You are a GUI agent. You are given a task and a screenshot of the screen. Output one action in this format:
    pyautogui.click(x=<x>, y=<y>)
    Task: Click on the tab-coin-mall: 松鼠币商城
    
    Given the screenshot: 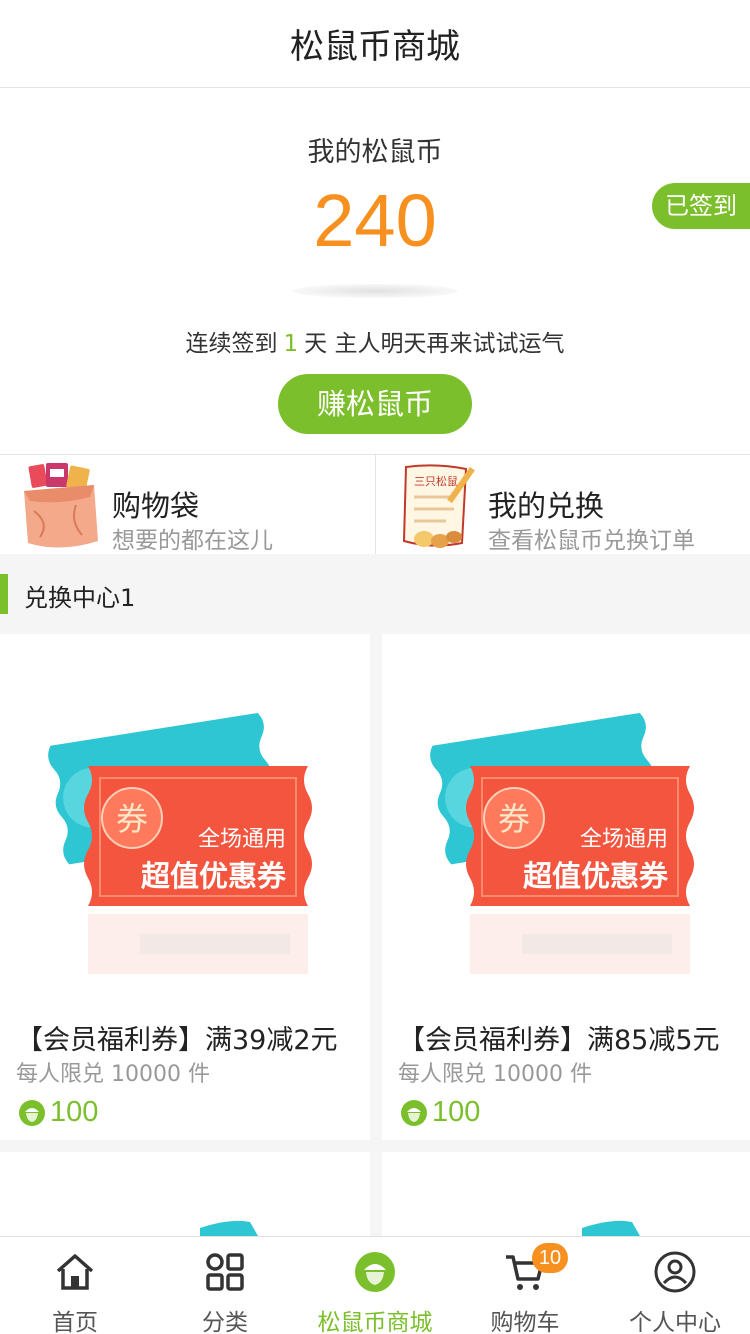 What is the action you would take?
    pyautogui.click(x=375, y=1285)
    